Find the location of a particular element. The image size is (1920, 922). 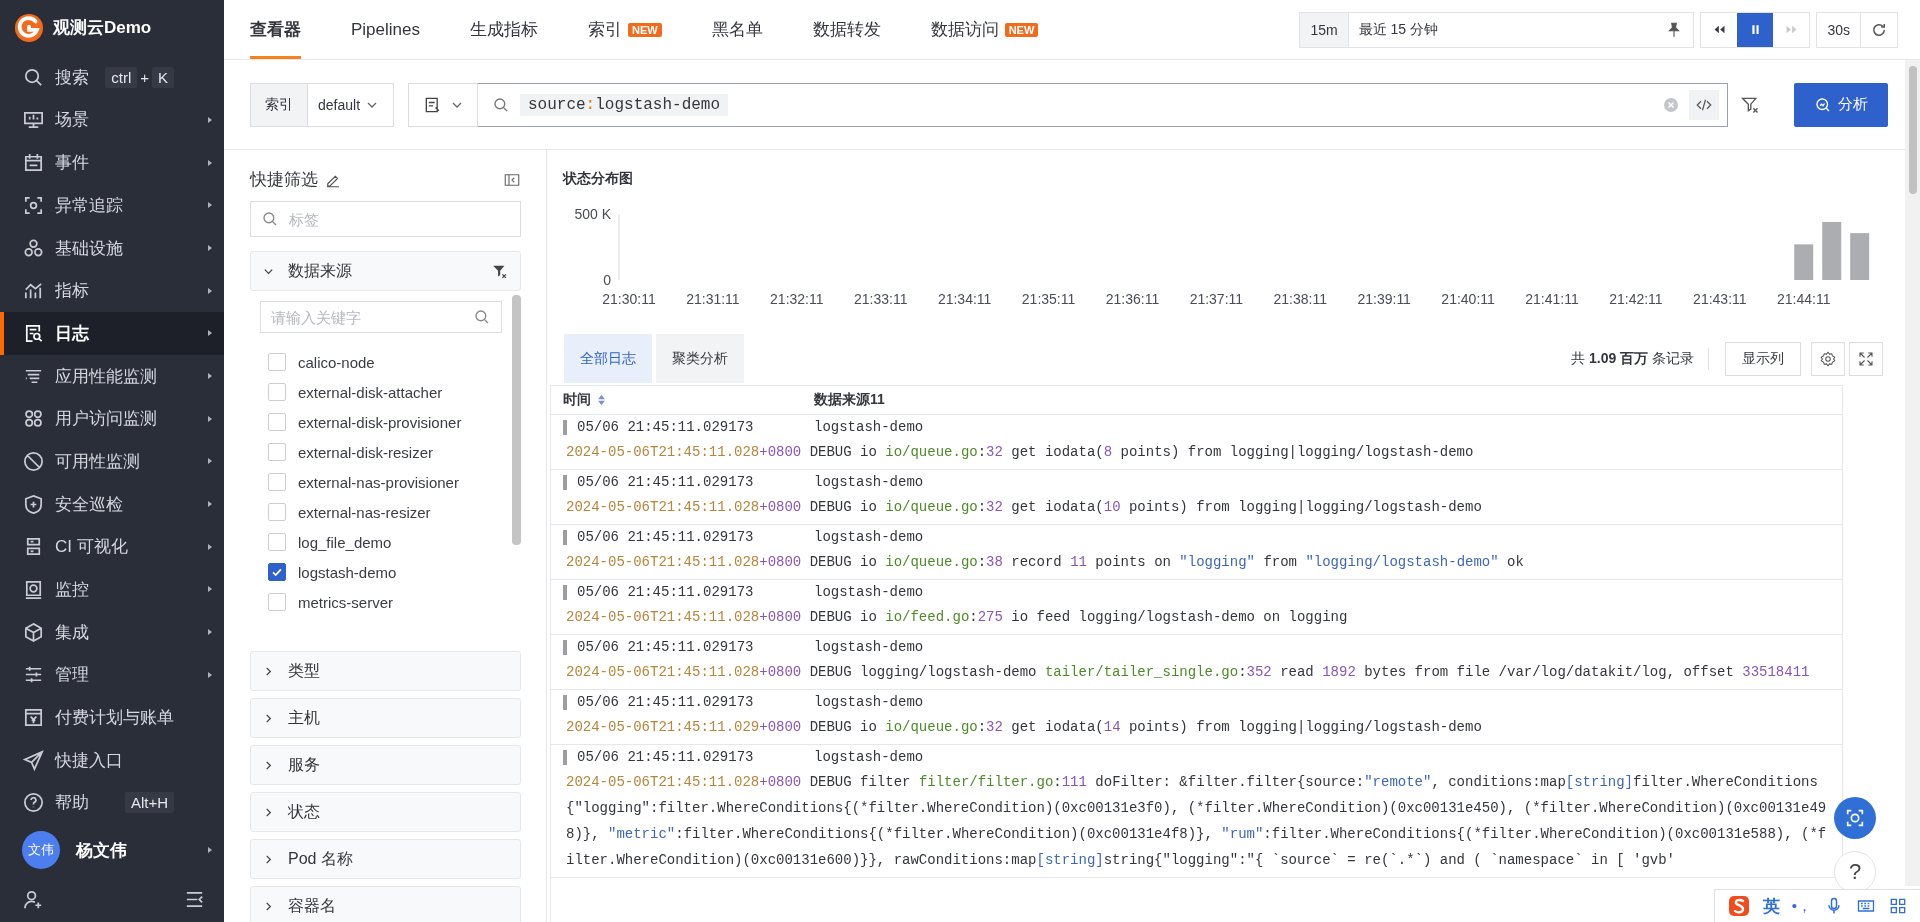

playback-button is located at coordinates (1755, 29).